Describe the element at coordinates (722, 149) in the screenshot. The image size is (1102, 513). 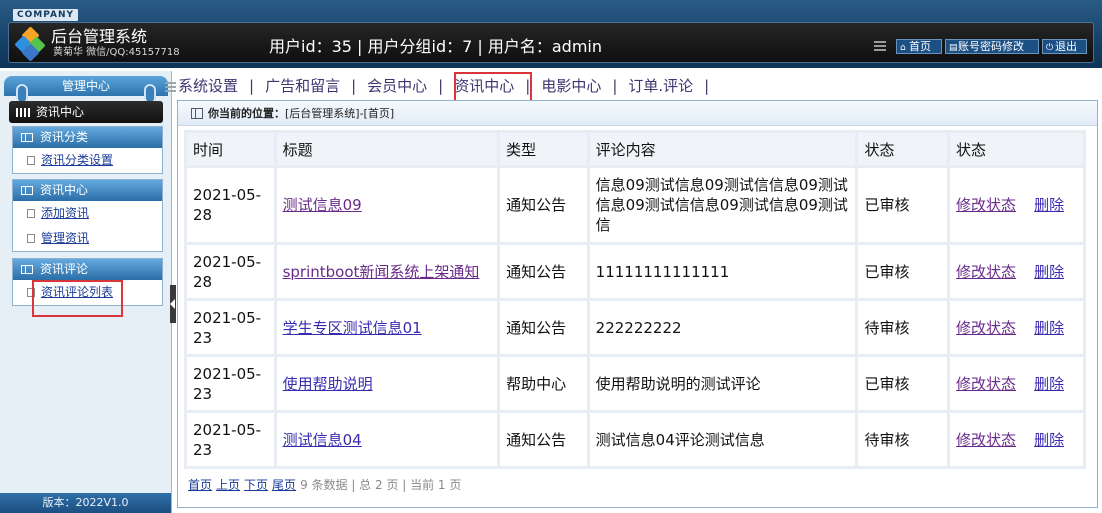
I see `col-header-content: 评论内容` at that location.